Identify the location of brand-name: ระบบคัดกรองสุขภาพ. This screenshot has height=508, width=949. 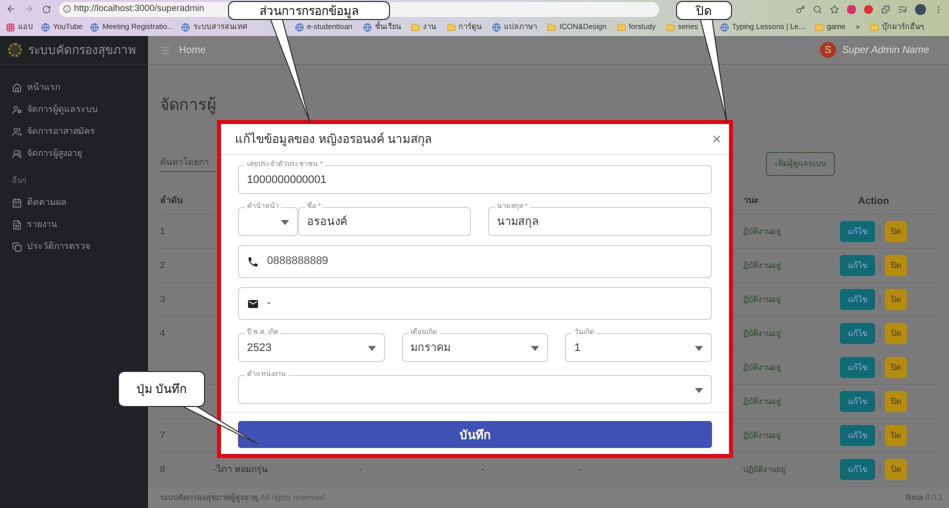
(82, 50).